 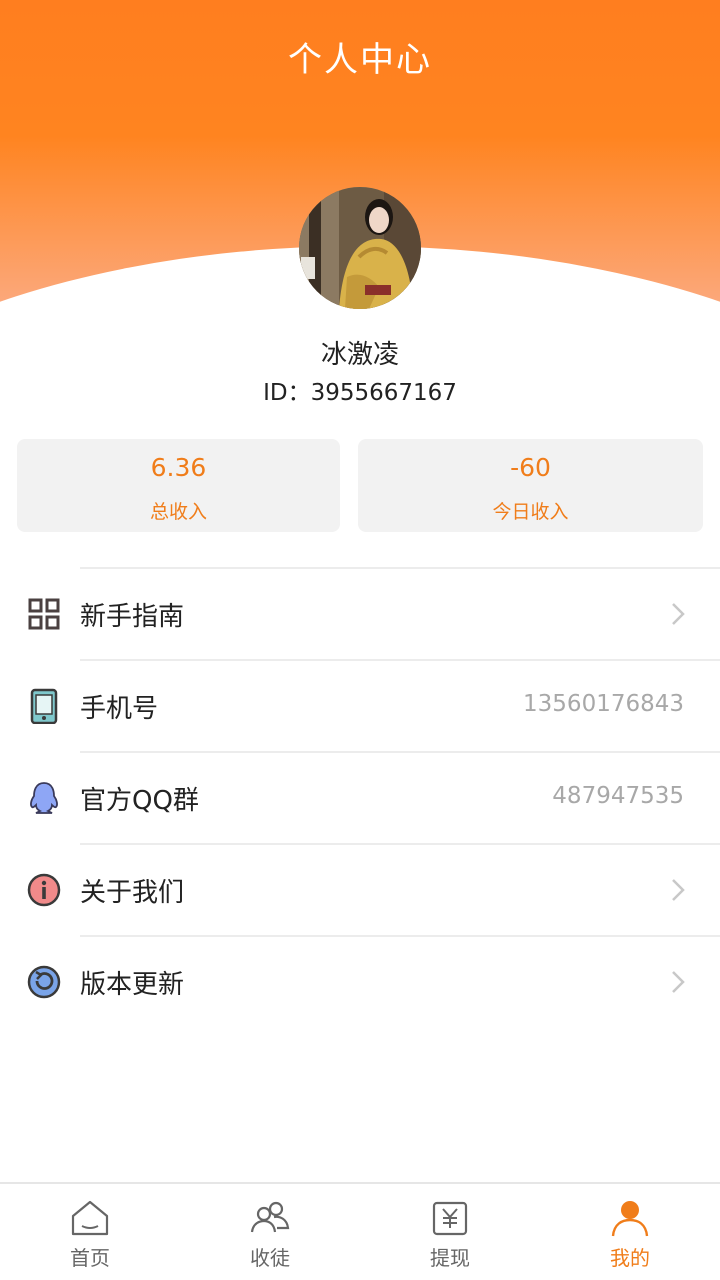 I want to click on menu-item-label: 版本更新, so click(x=132, y=985).